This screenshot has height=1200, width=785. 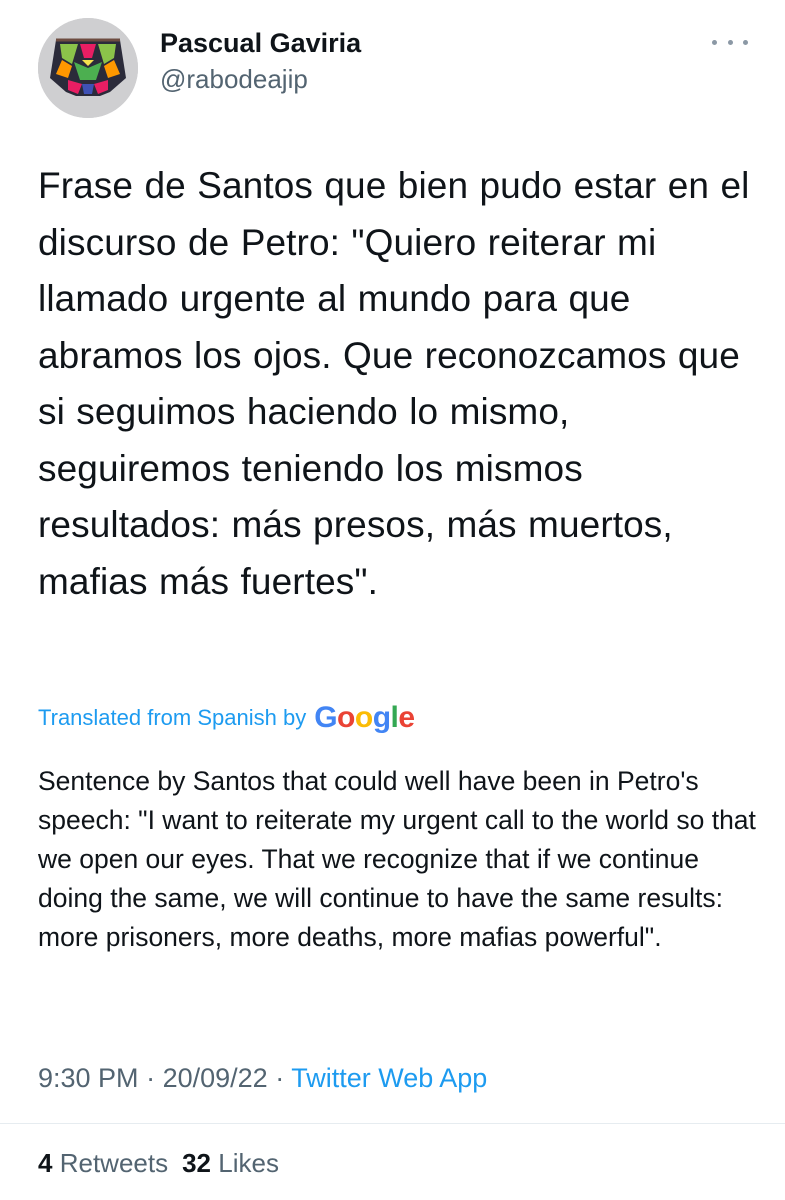 I want to click on avatar, so click(x=88, y=68).